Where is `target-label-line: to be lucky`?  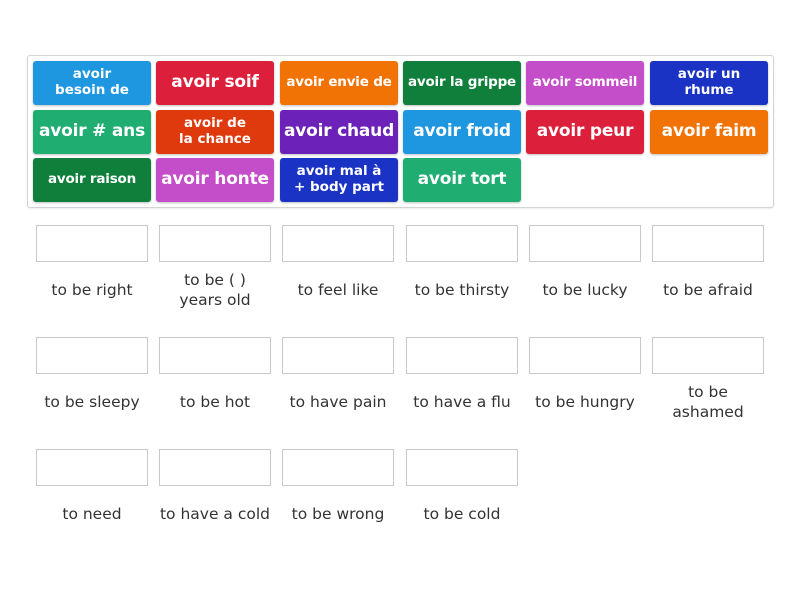 target-label-line: to be lucky is located at coordinates (585, 290).